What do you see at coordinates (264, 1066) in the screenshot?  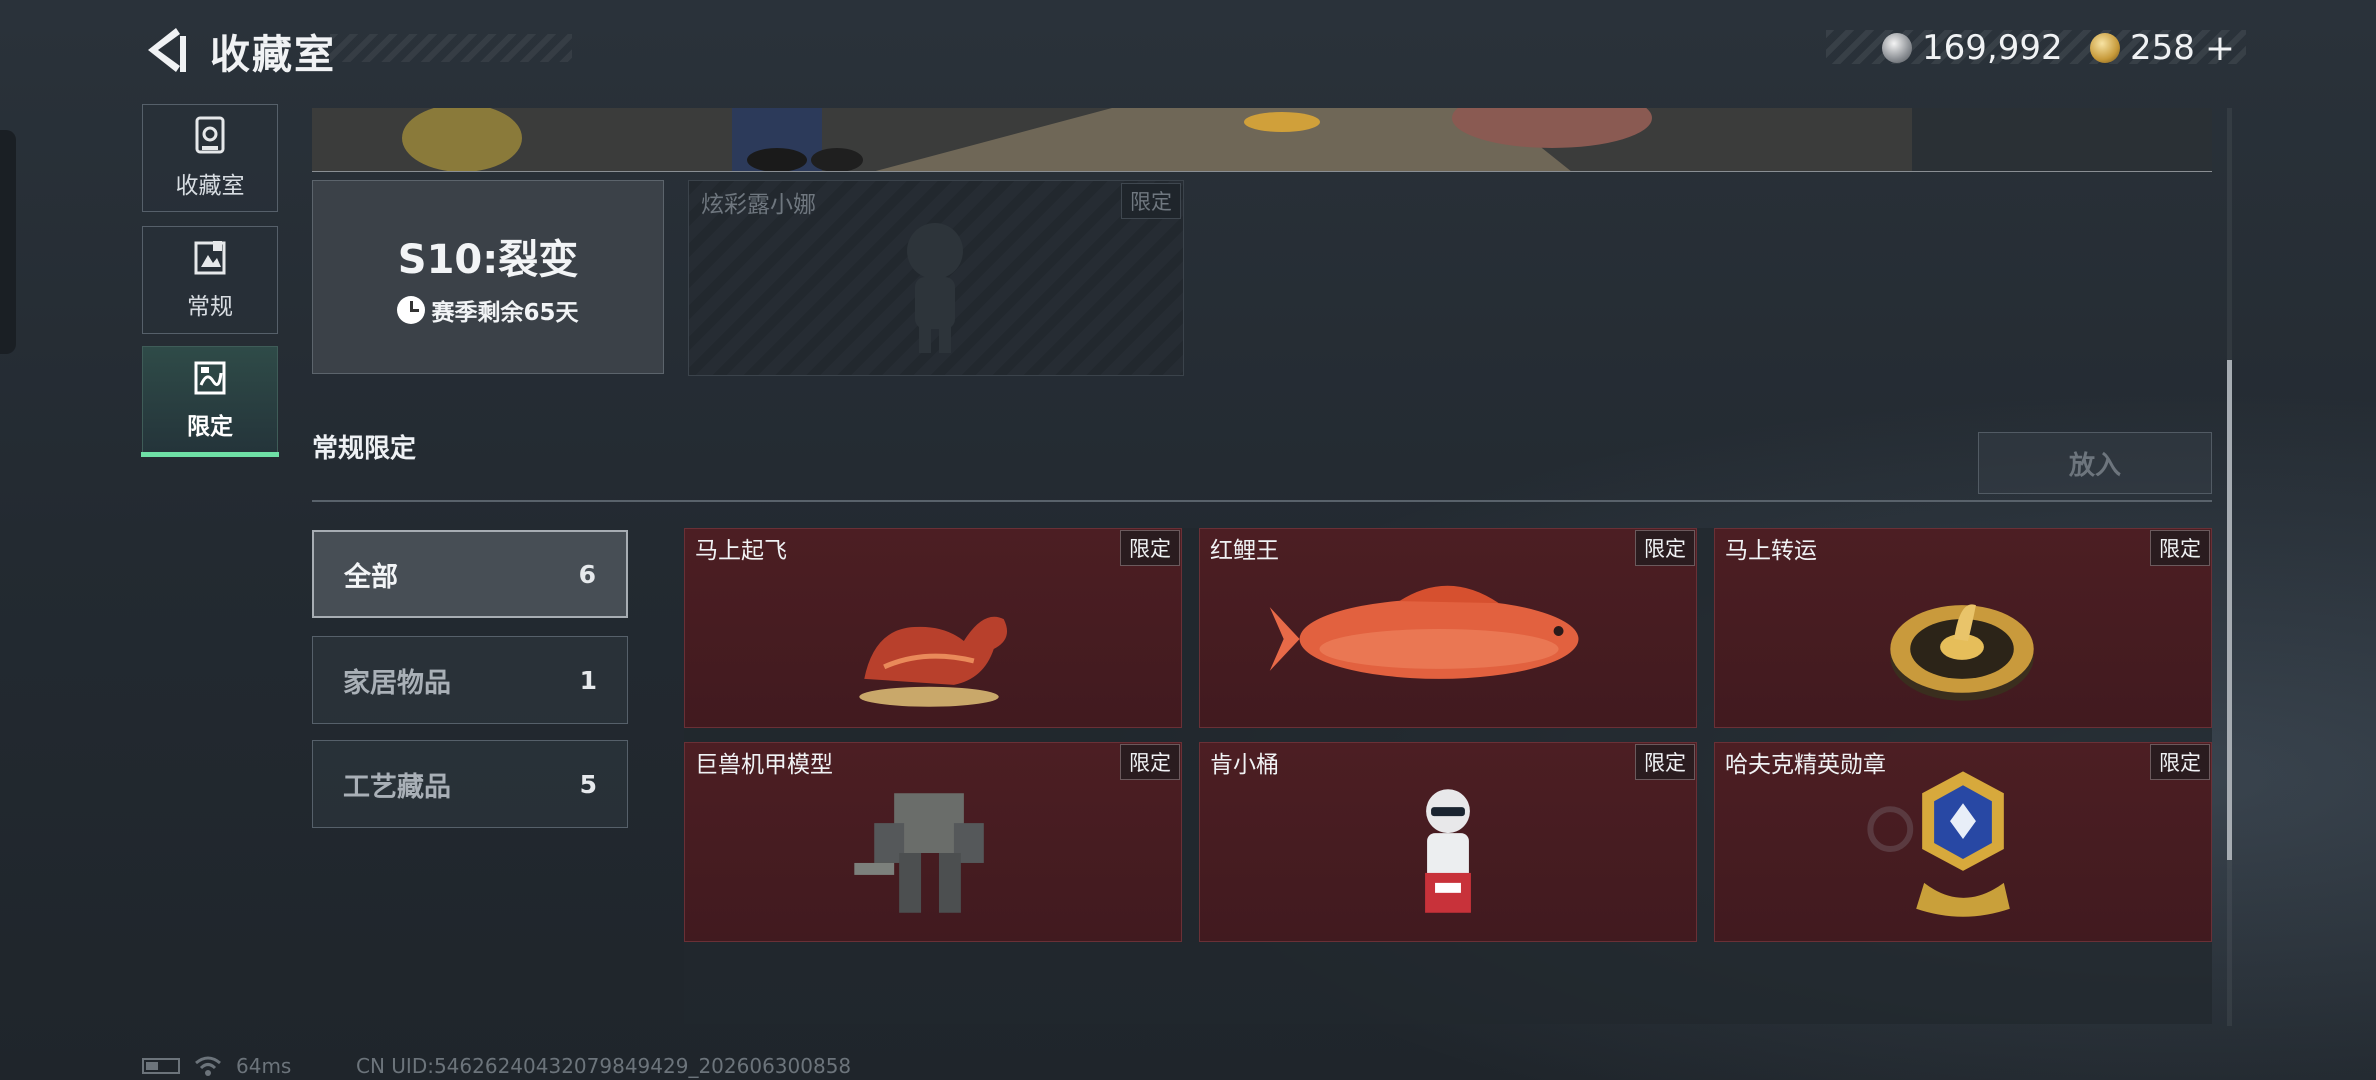 I see `ping-text: 64ms` at bounding box center [264, 1066].